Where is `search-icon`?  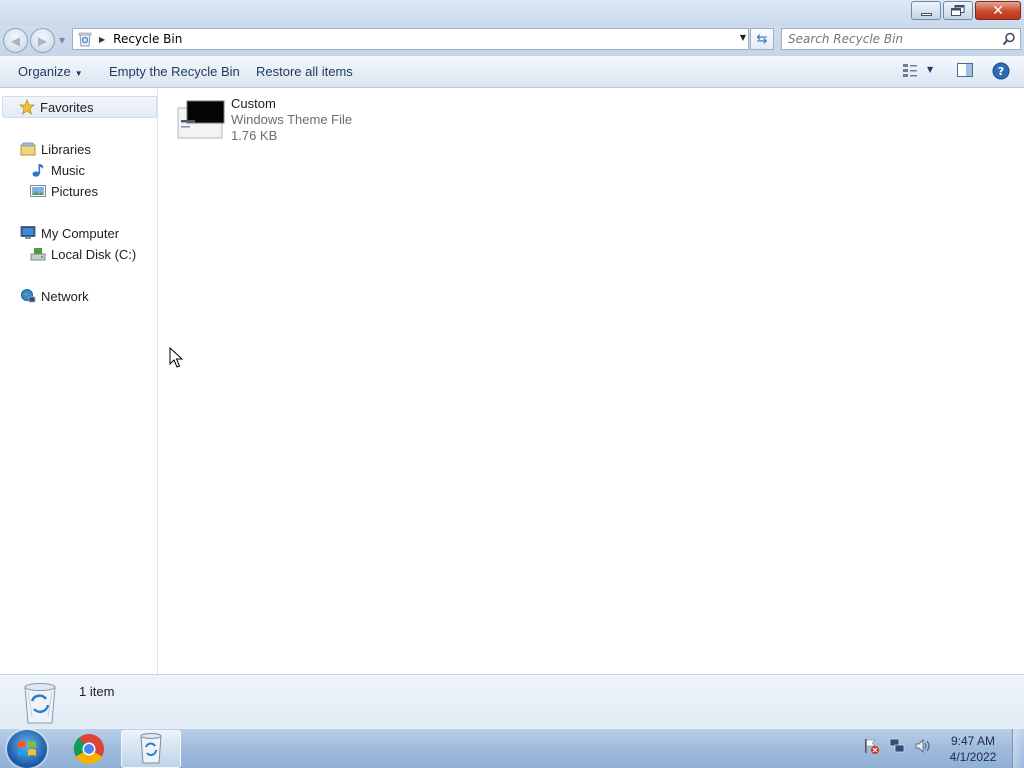 search-icon is located at coordinates (1009, 39).